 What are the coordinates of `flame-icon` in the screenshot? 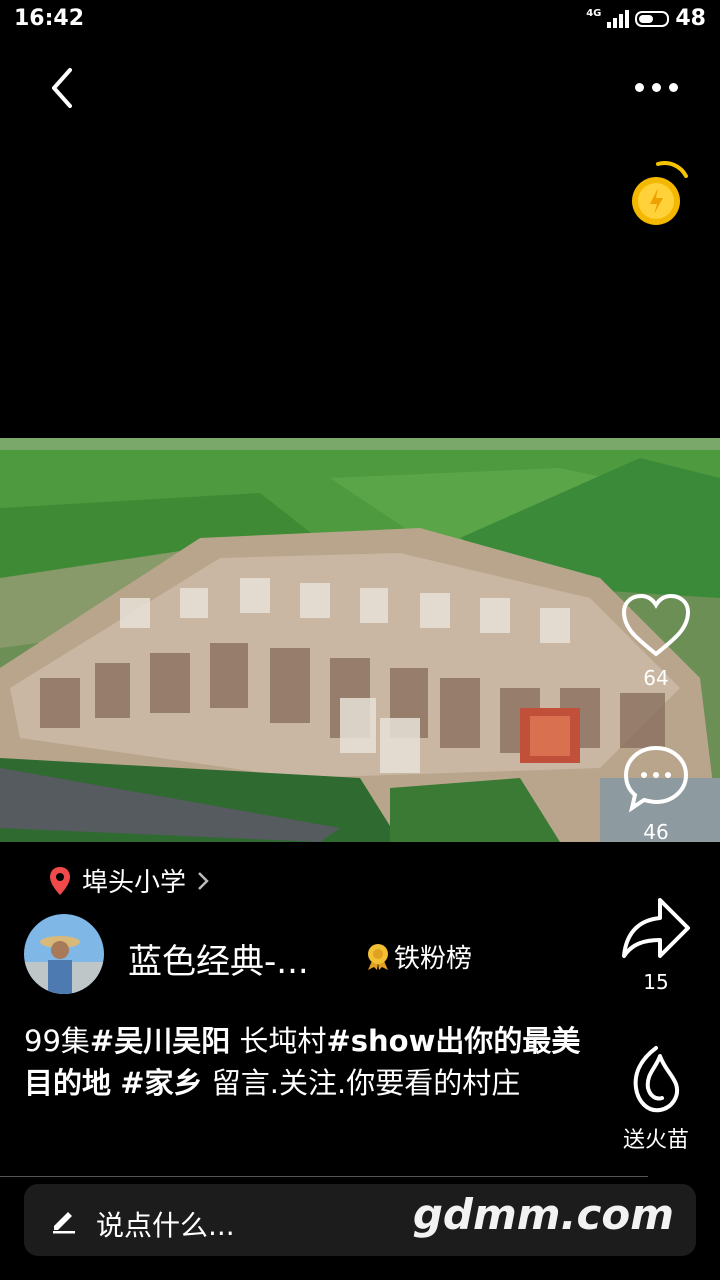 It's located at (656, 1079).